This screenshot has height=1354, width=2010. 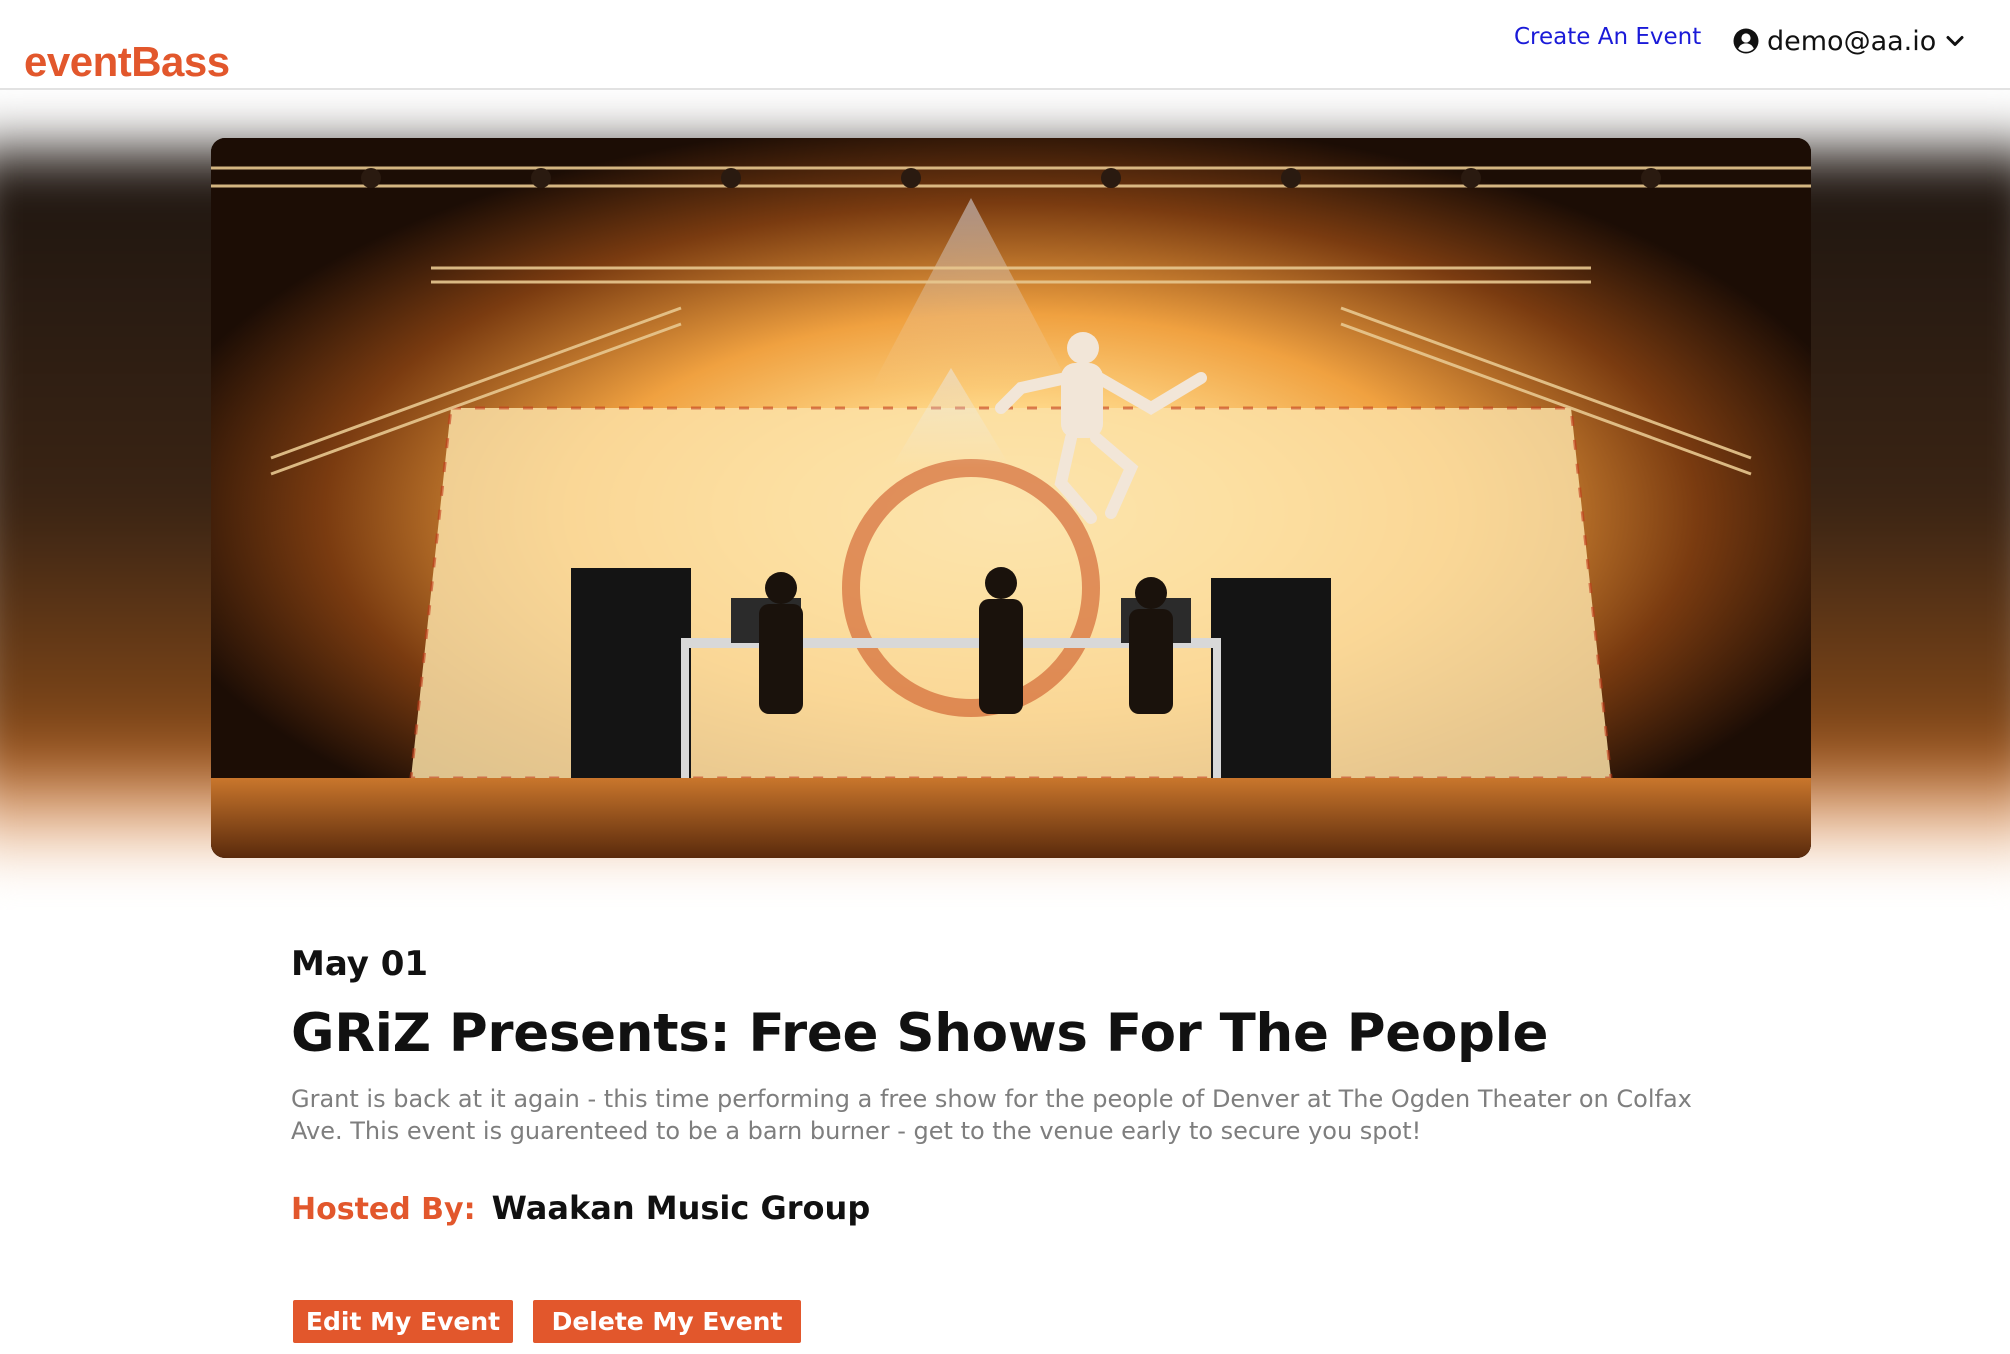 I want to click on edit-event-button: Edit My Event, so click(x=403, y=1321).